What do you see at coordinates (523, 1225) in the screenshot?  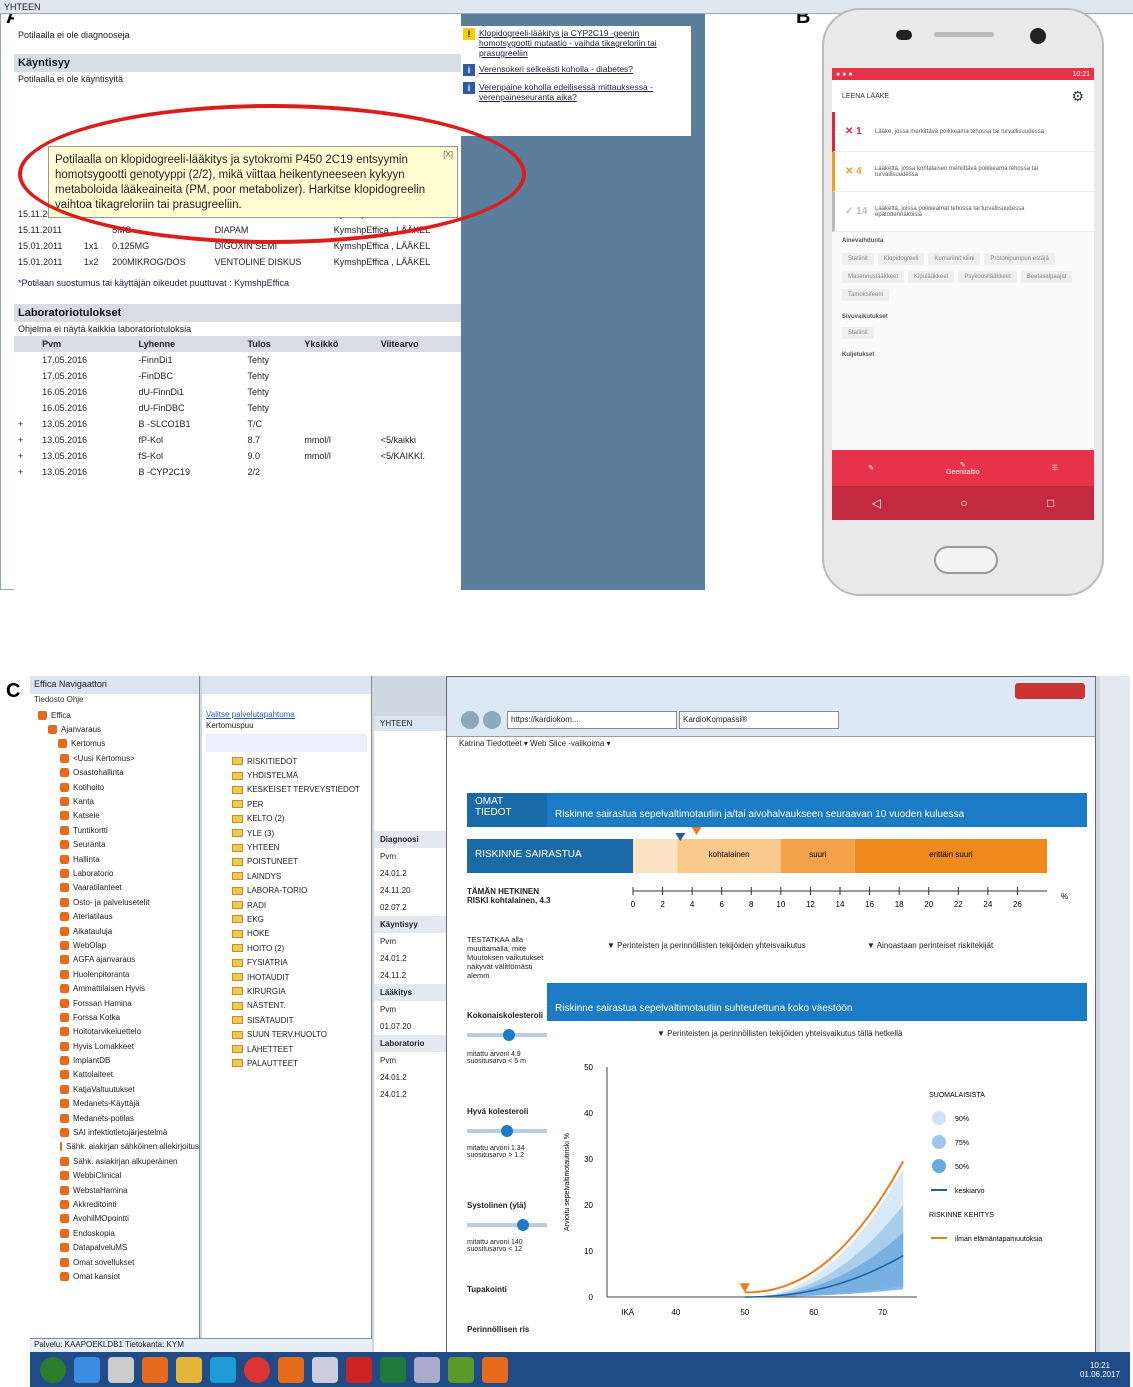 I see `slider-systolinen-handle` at bounding box center [523, 1225].